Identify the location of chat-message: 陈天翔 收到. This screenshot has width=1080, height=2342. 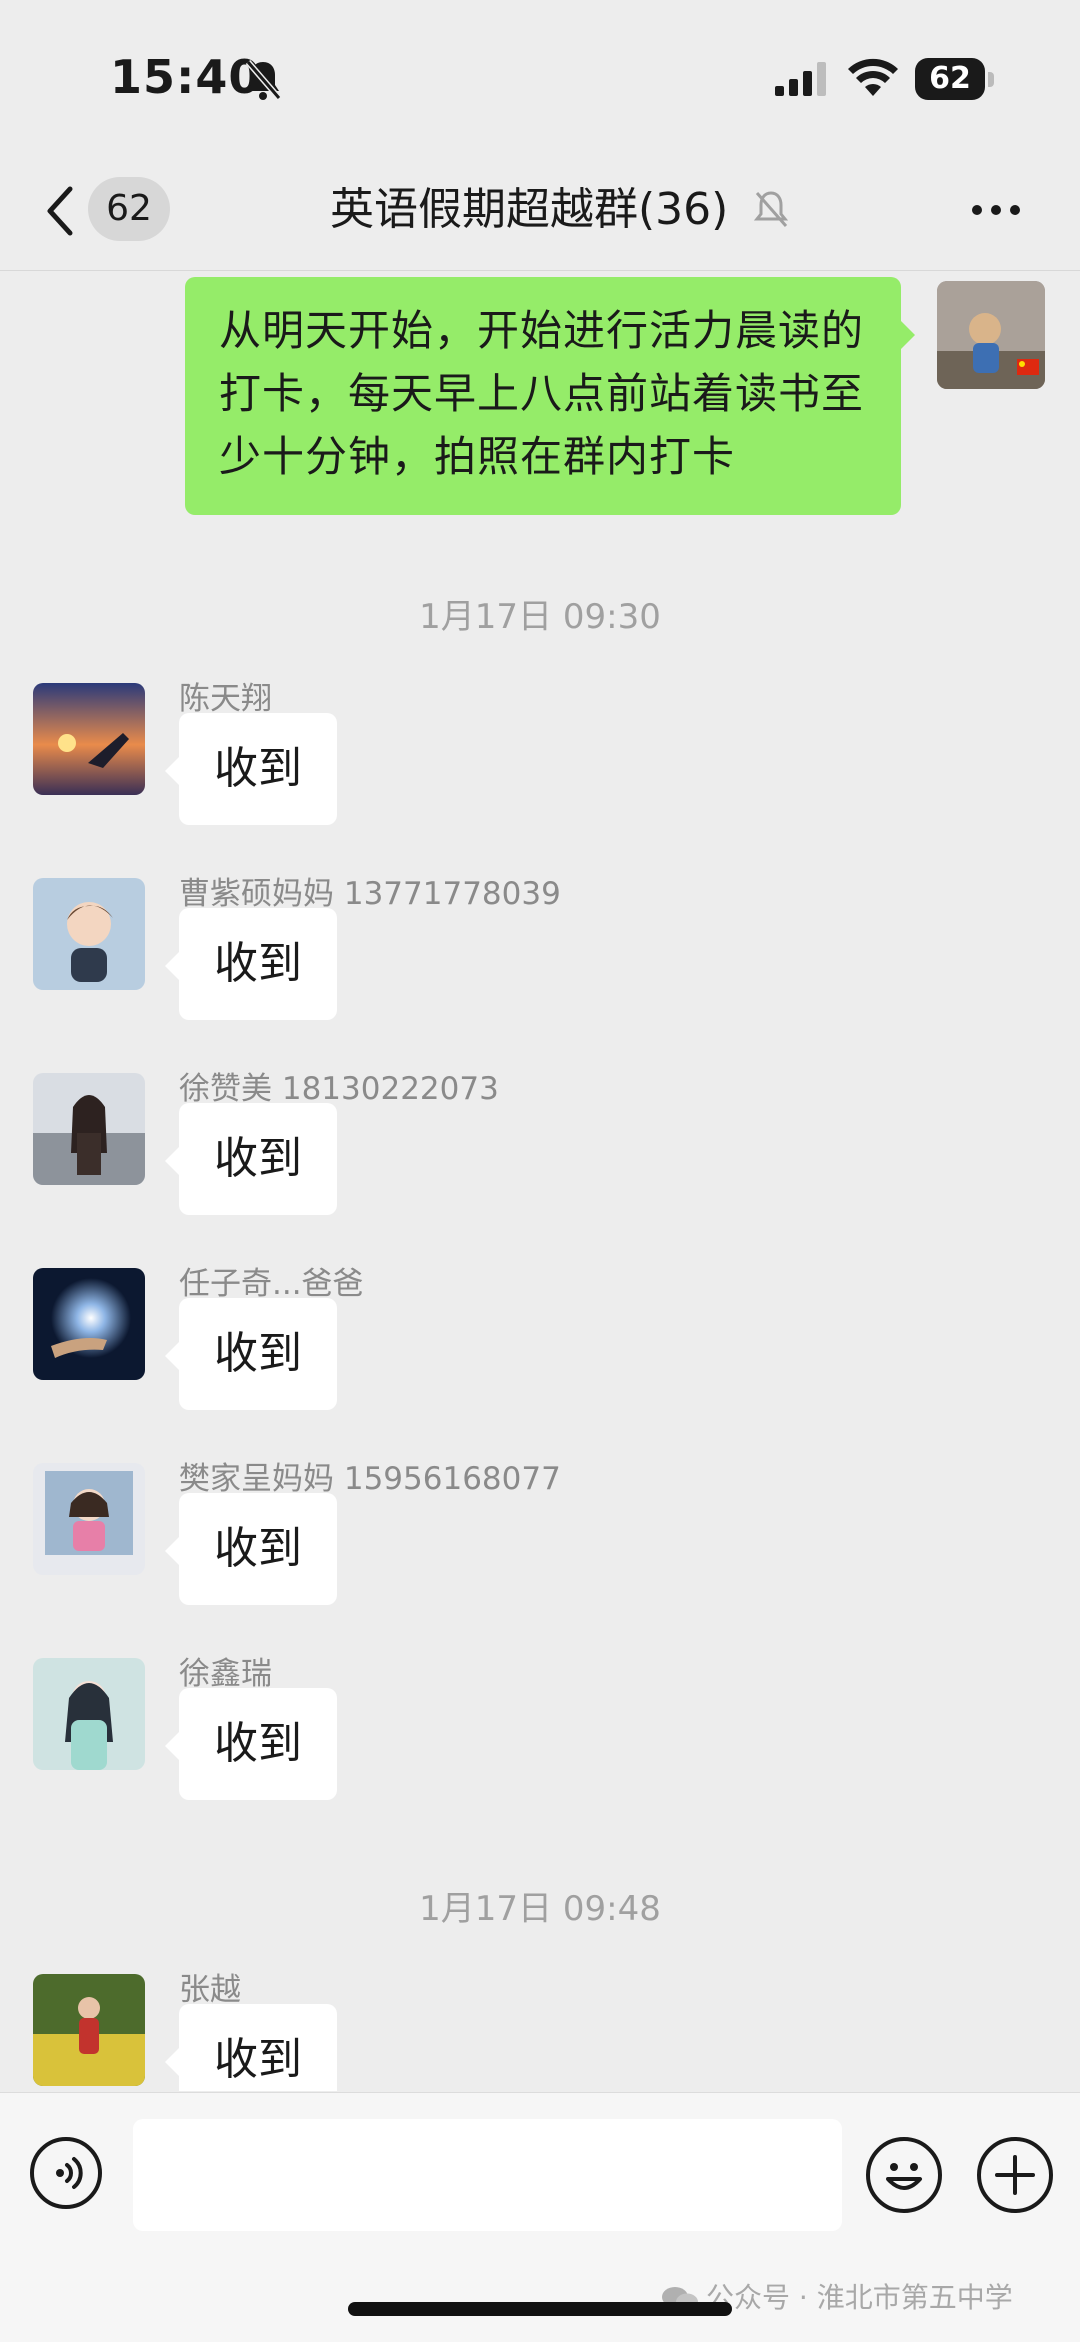
(540, 763).